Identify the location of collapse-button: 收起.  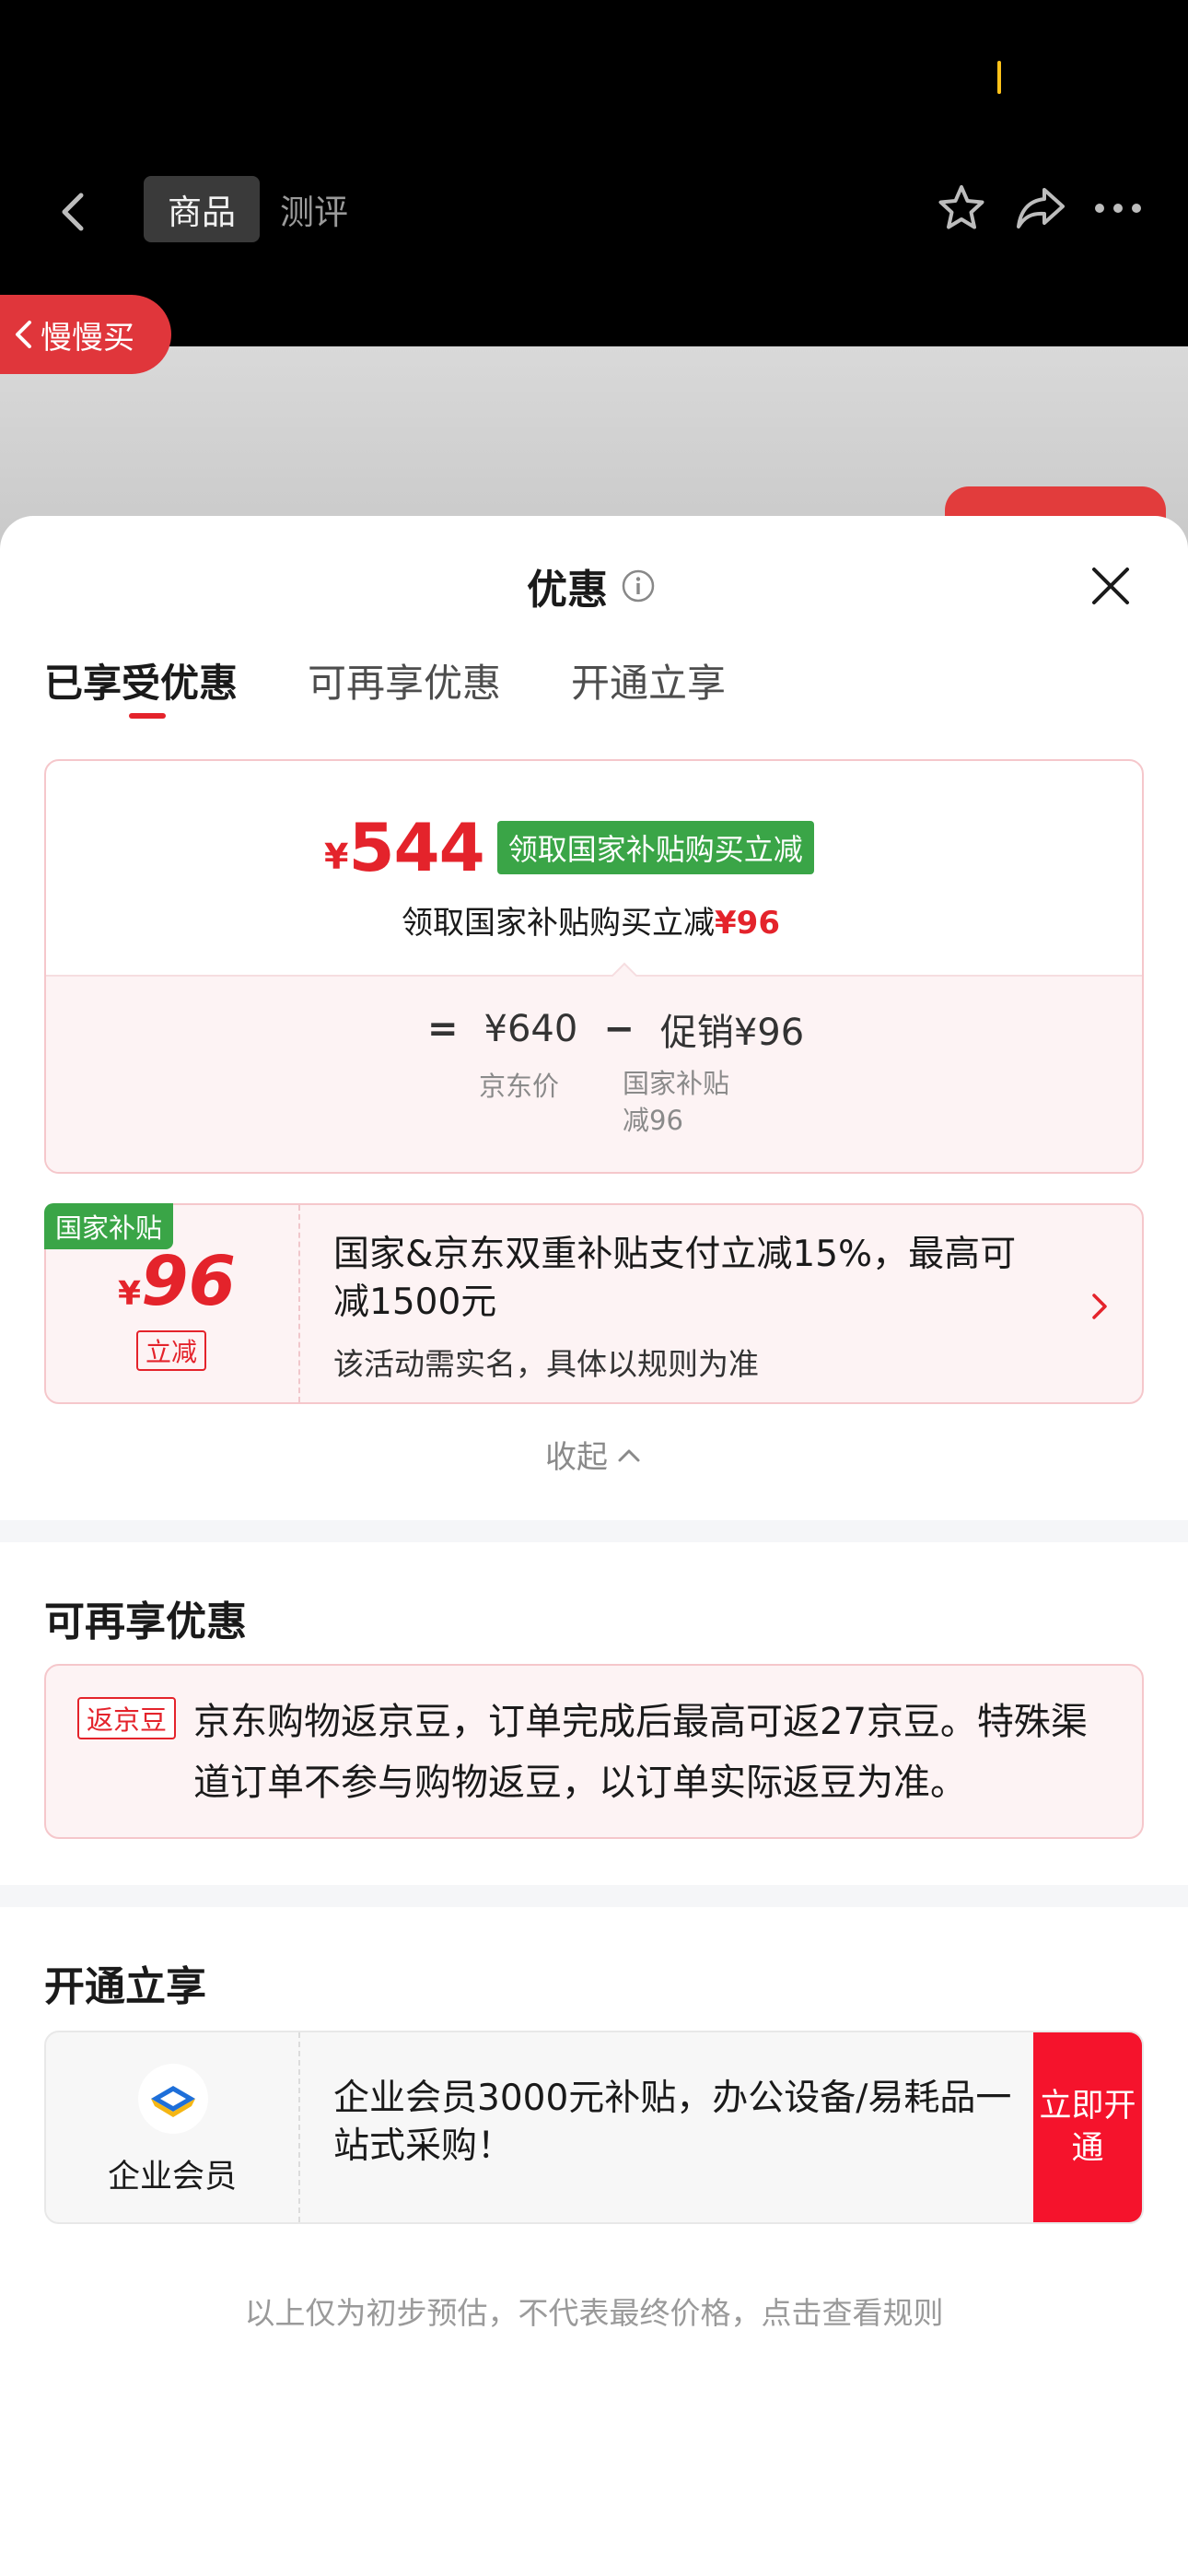
(593, 1454).